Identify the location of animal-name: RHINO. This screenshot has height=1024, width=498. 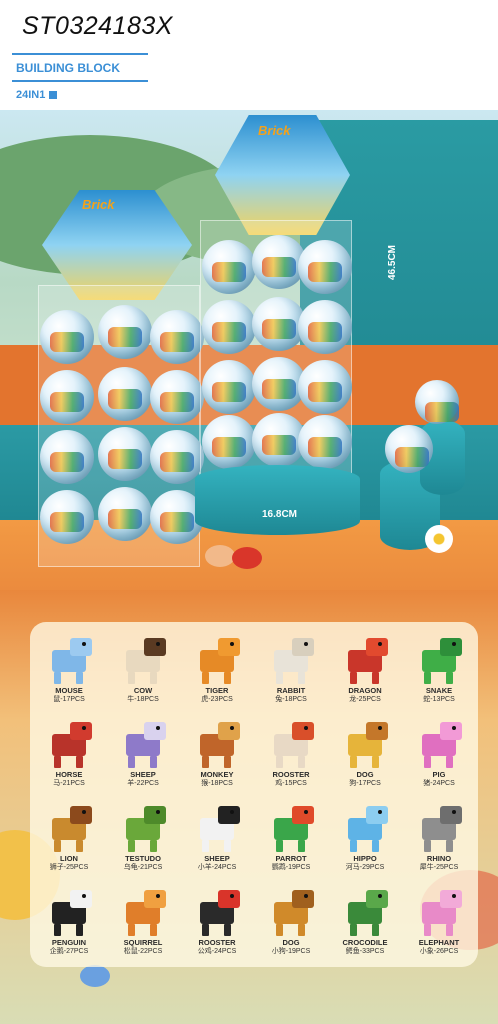
(439, 858).